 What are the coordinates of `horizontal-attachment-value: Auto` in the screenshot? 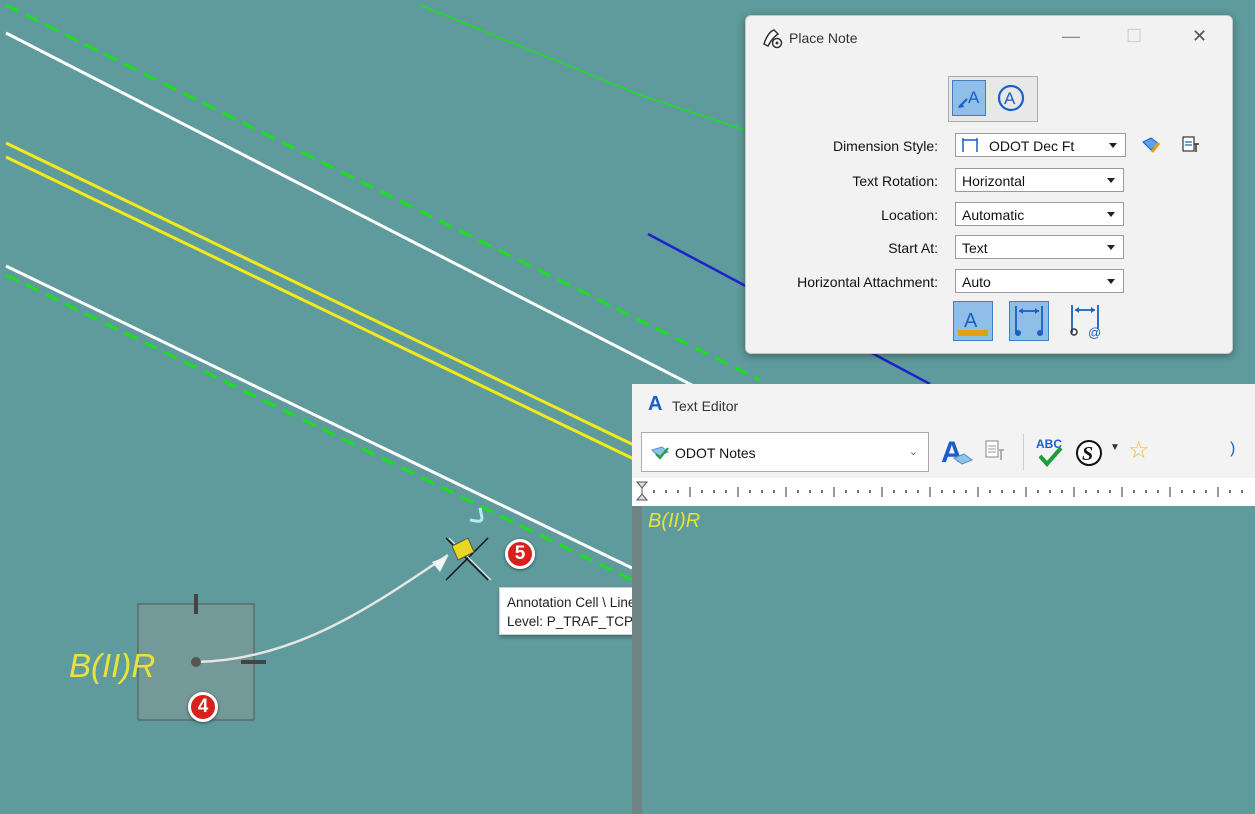 It's located at (976, 282).